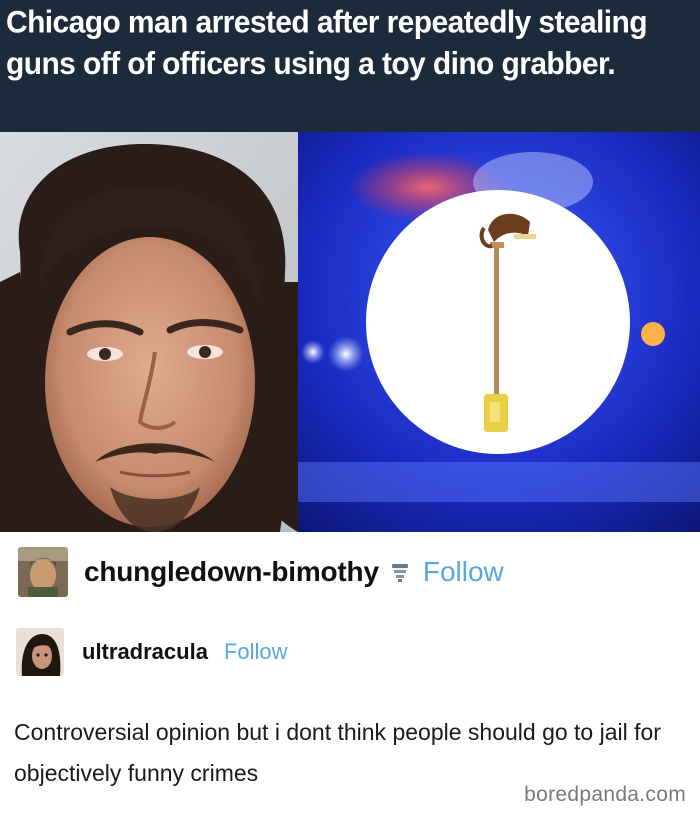 The height and width of the screenshot is (813, 700). What do you see at coordinates (145, 652) in the screenshot?
I see `username: ultradracula` at bounding box center [145, 652].